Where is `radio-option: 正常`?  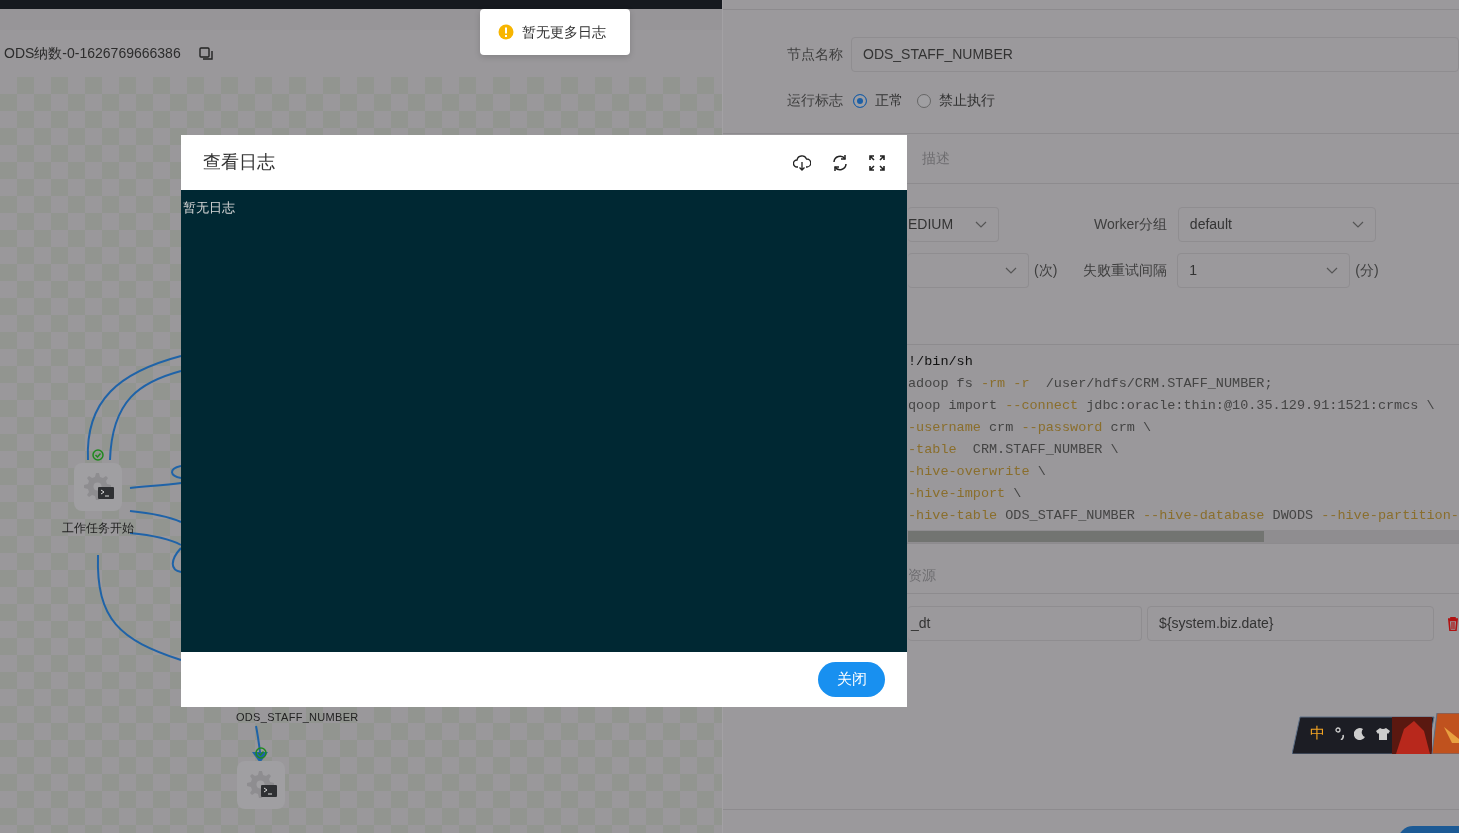
radio-option: 正常 is located at coordinates (878, 100).